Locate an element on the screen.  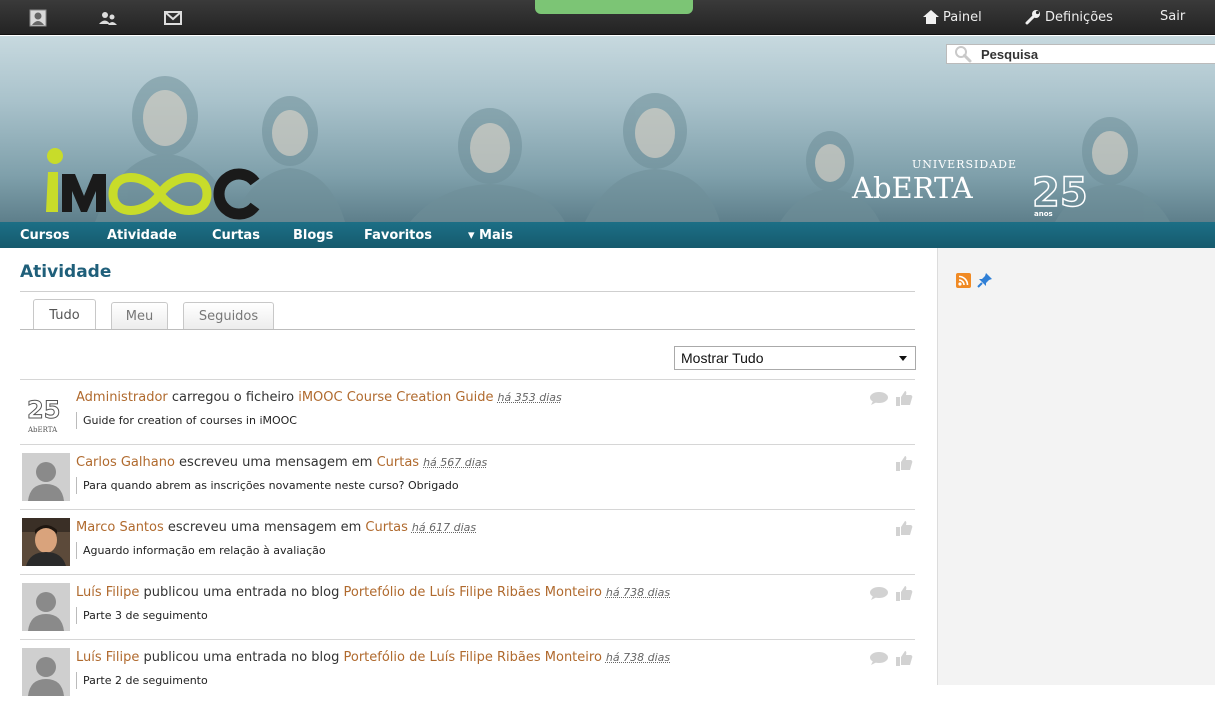
actor-link: Administrador is located at coordinates (122, 397).